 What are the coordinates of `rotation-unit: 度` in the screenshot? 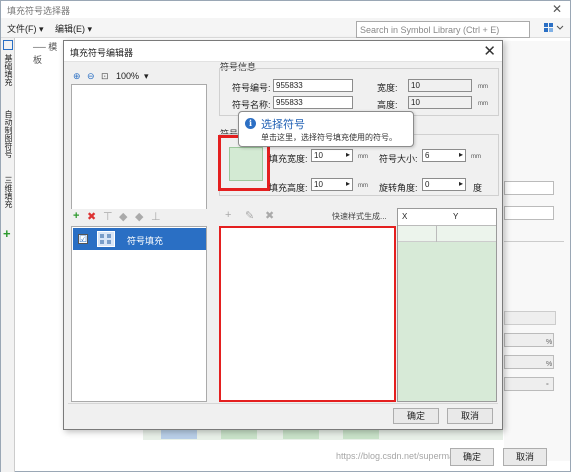 It's located at (478, 188).